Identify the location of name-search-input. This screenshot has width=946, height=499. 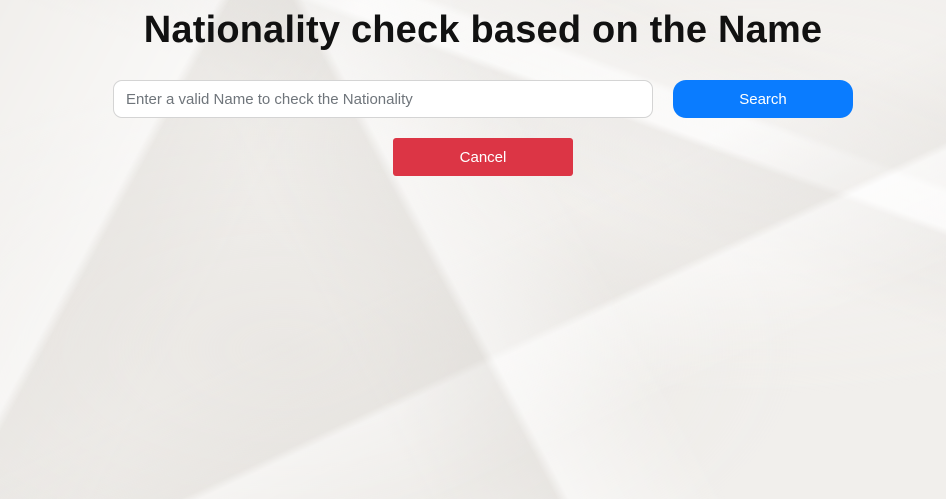
(383, 99).